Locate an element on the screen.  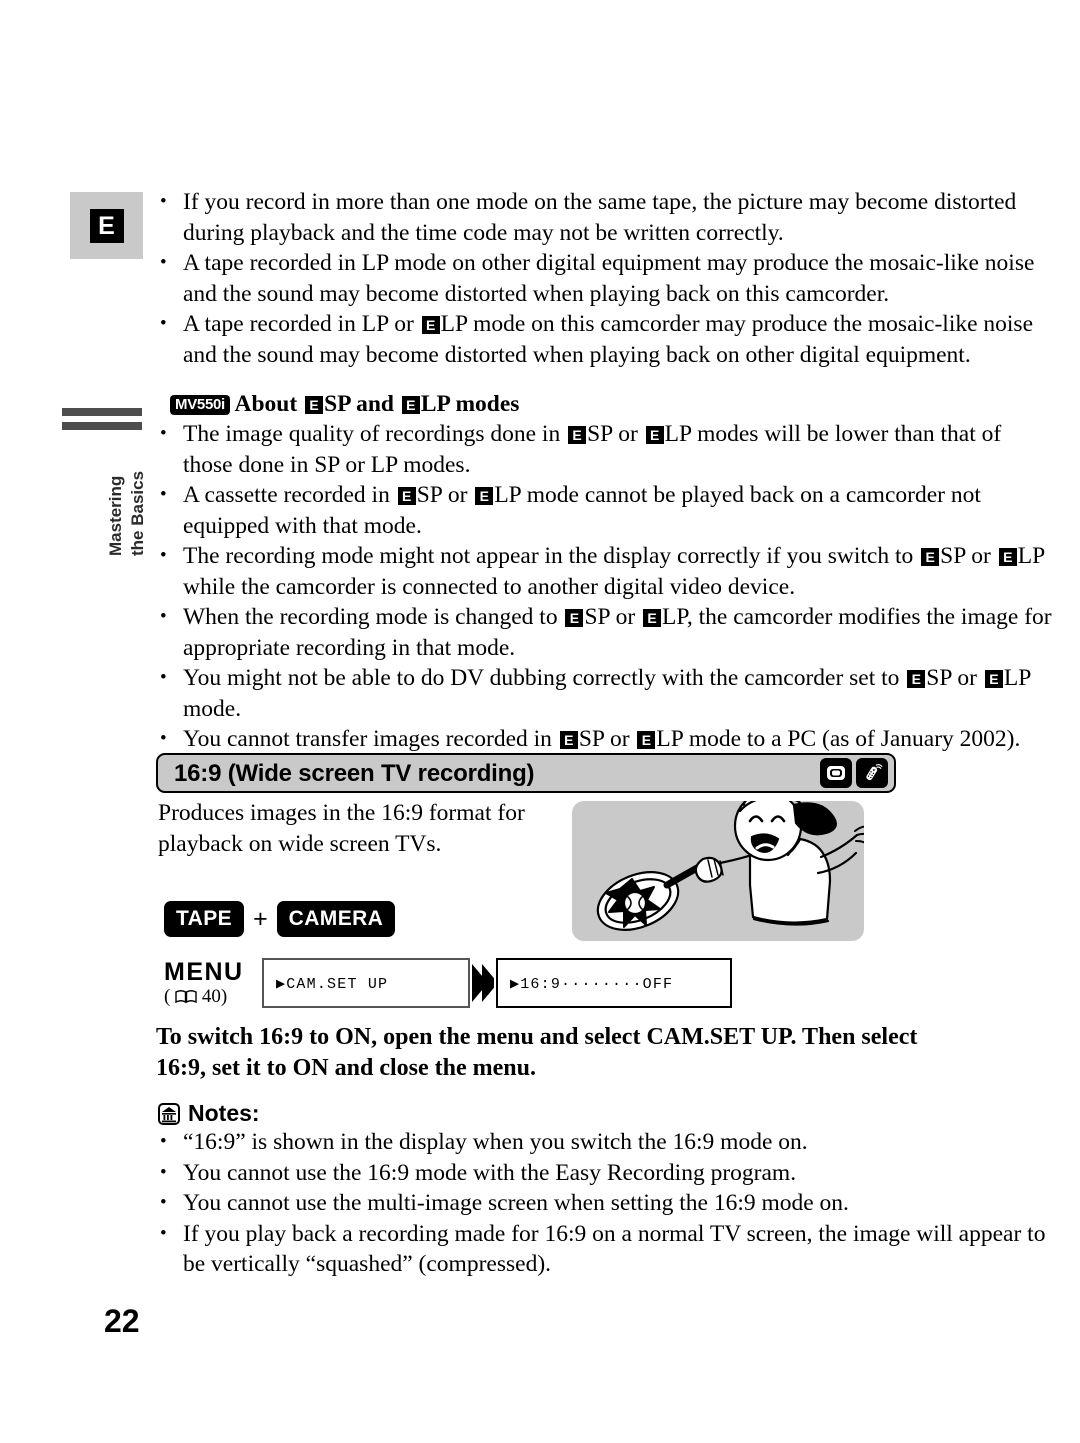
subsection-heading-sp: SP and is located at coordinates (359, 404).